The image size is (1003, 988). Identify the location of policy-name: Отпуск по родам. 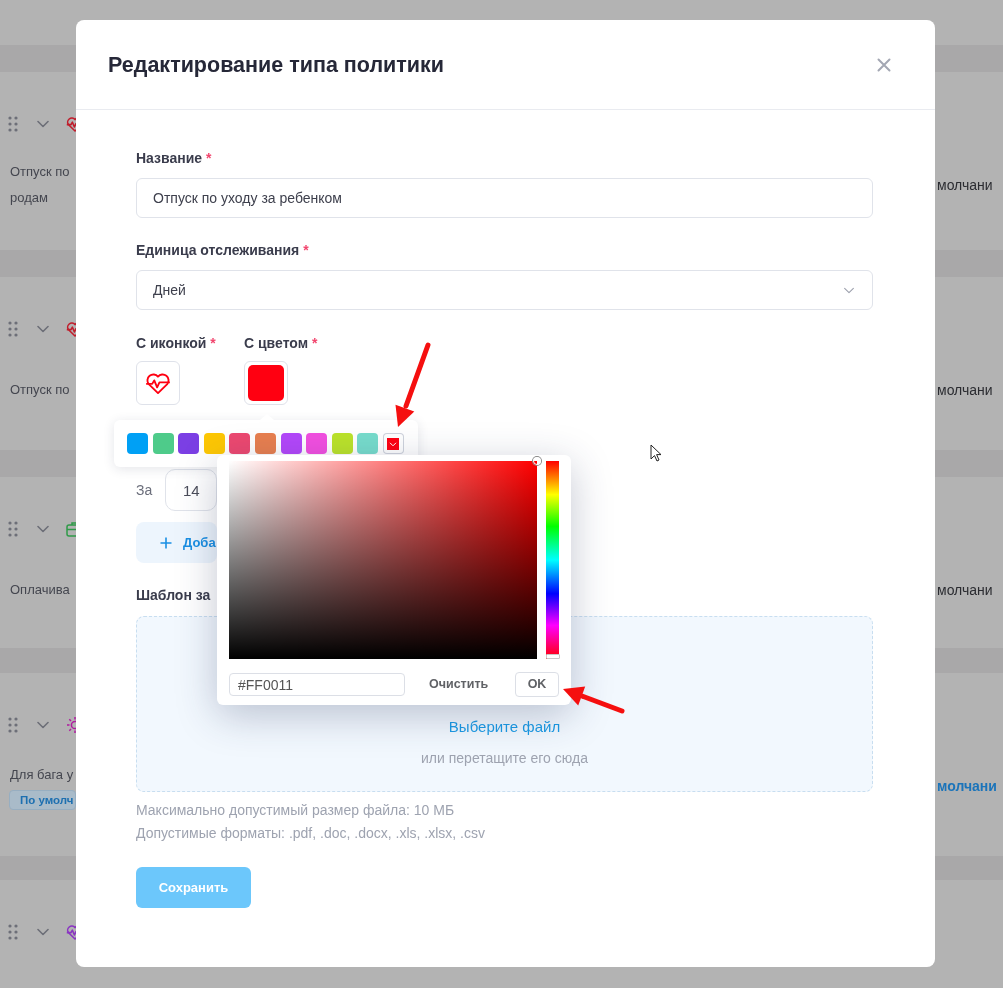
(40, 185).